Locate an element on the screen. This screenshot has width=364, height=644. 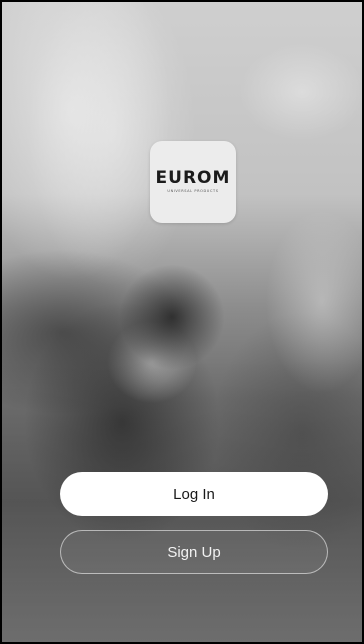
app-logo: EUROM UNIVERSAL PRODUCTS is located at coordinates (193, 182).